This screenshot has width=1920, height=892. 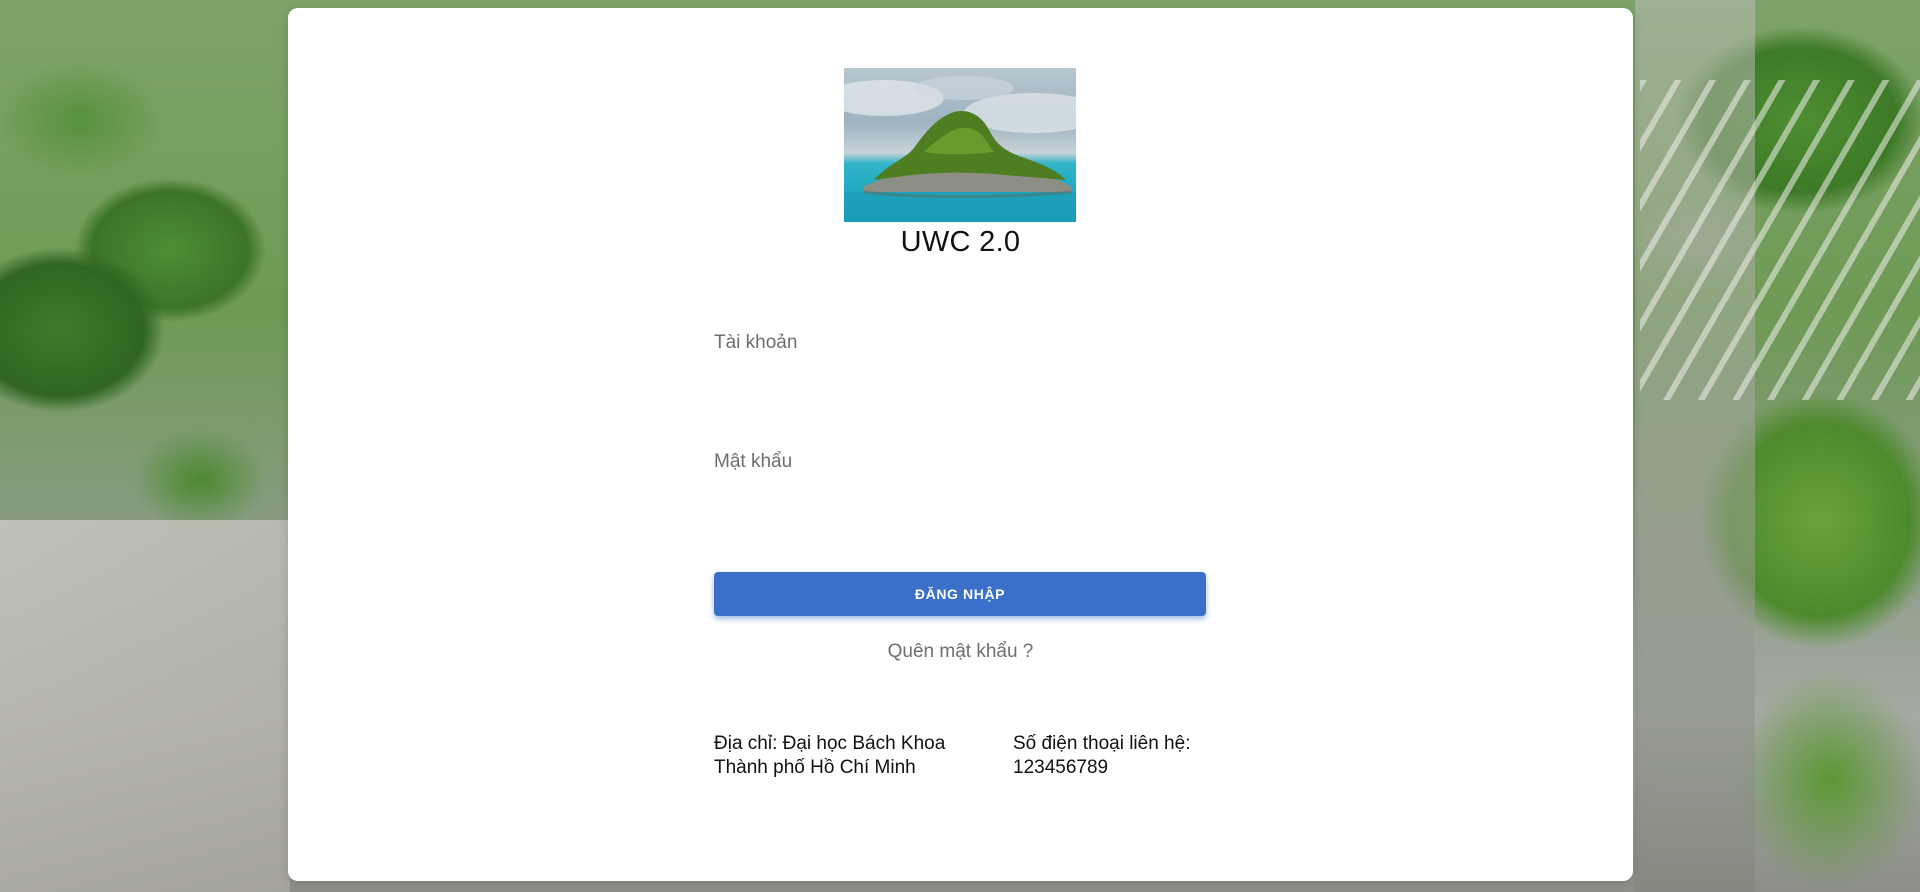 What do you see at coordinates (960, 242) in the screenshot?
I see `app-title: UWC 2.0` at bounding box center [960, 242].